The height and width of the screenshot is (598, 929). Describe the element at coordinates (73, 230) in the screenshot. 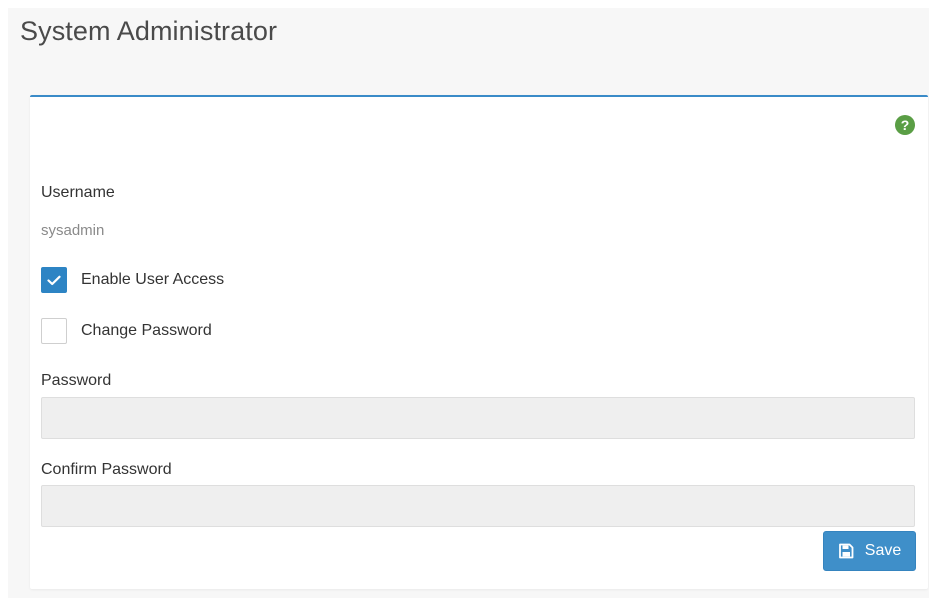

I see `username-value: sysadmin` at that location.